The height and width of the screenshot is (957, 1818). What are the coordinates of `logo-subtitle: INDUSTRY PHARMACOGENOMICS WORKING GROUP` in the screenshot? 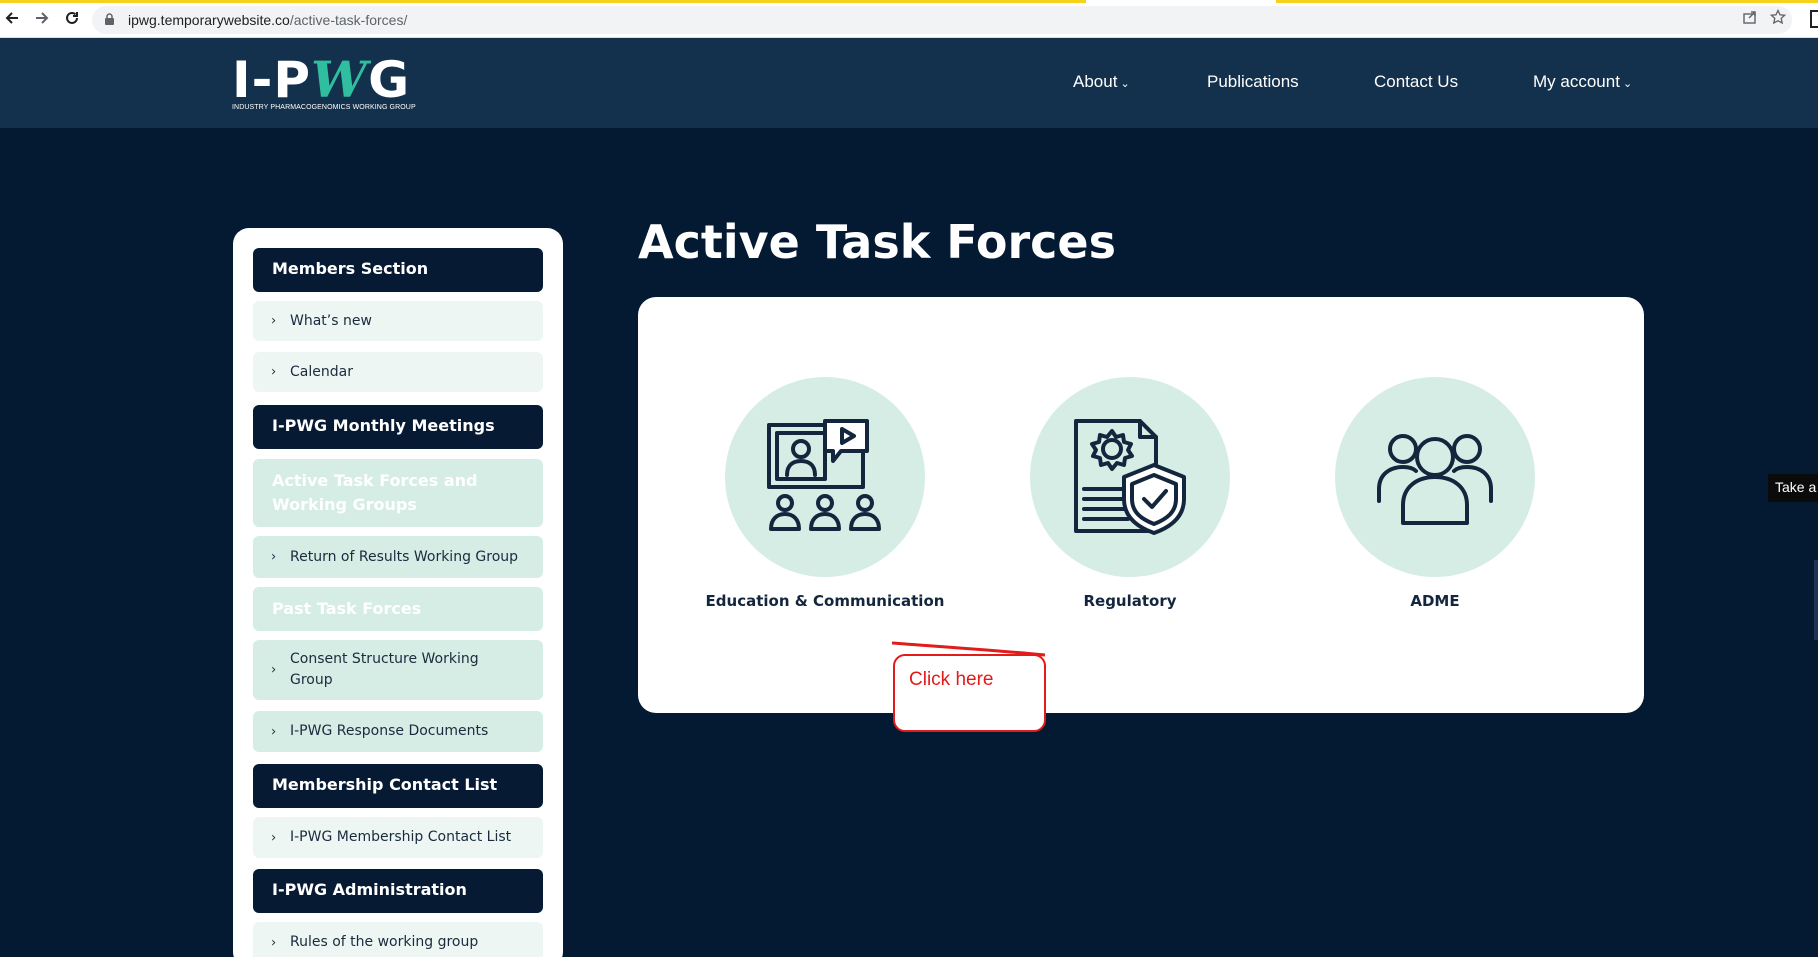 It's located at (324, 107).